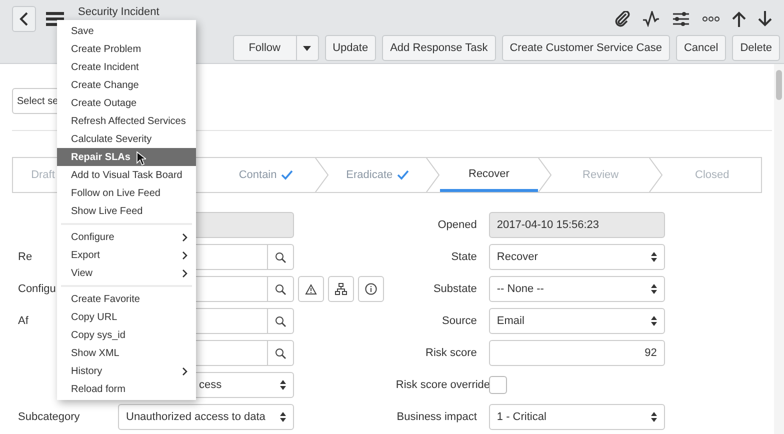 The height and width of the screenshot is (434, 784). Describe the element at coordinates (701, 48) in the screenshot. I see `action-button: Cancel` at that location.